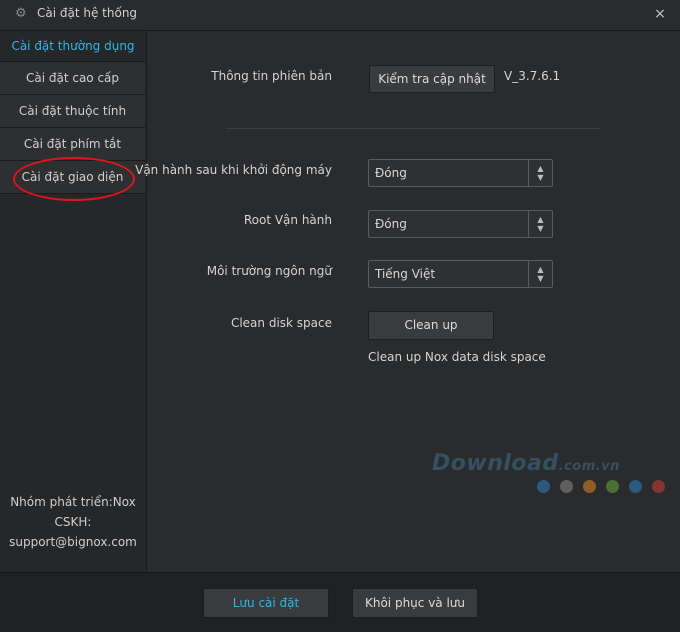 This screenshot has width=680, height=632. Describe the element at coordinates (287, 220) in the screenshot. I see `root-label: Root Vận hành` at that location.